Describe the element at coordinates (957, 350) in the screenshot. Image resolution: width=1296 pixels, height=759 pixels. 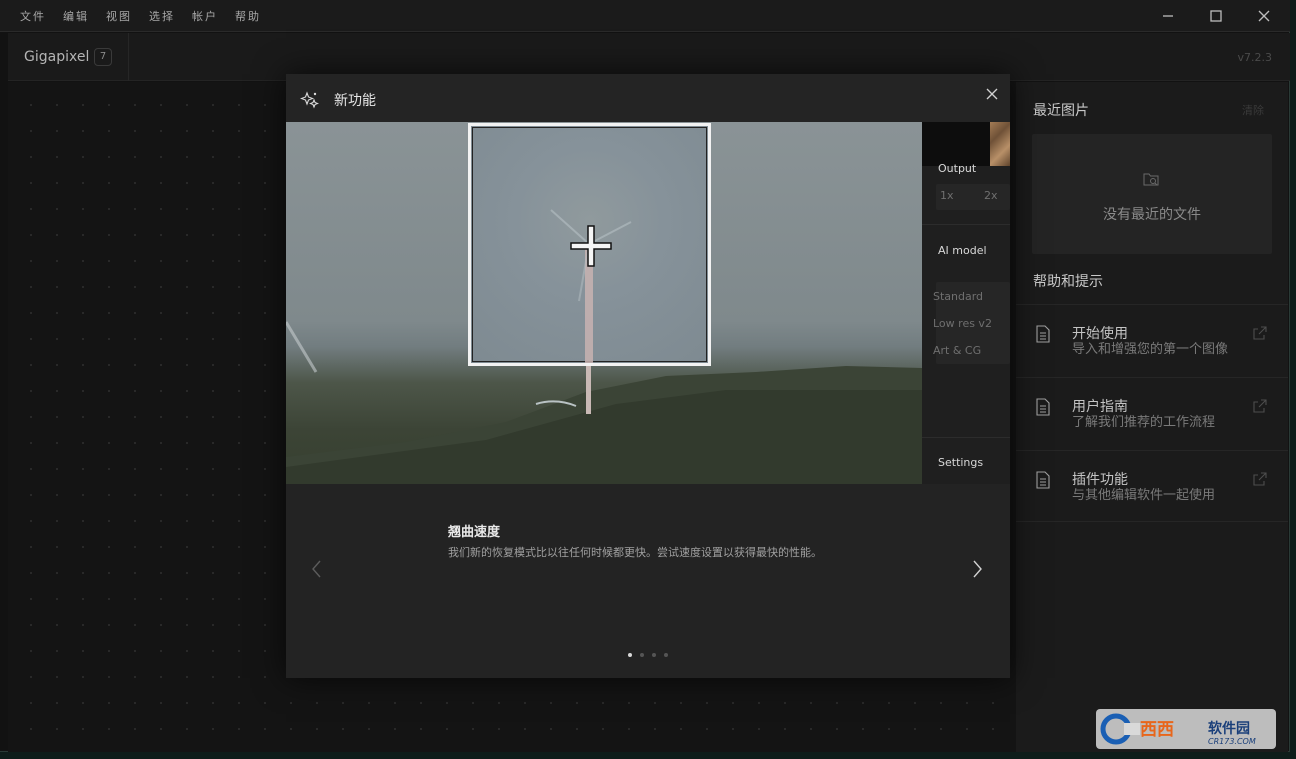
I see `model-option-art-cg: Art & CG` at that location.